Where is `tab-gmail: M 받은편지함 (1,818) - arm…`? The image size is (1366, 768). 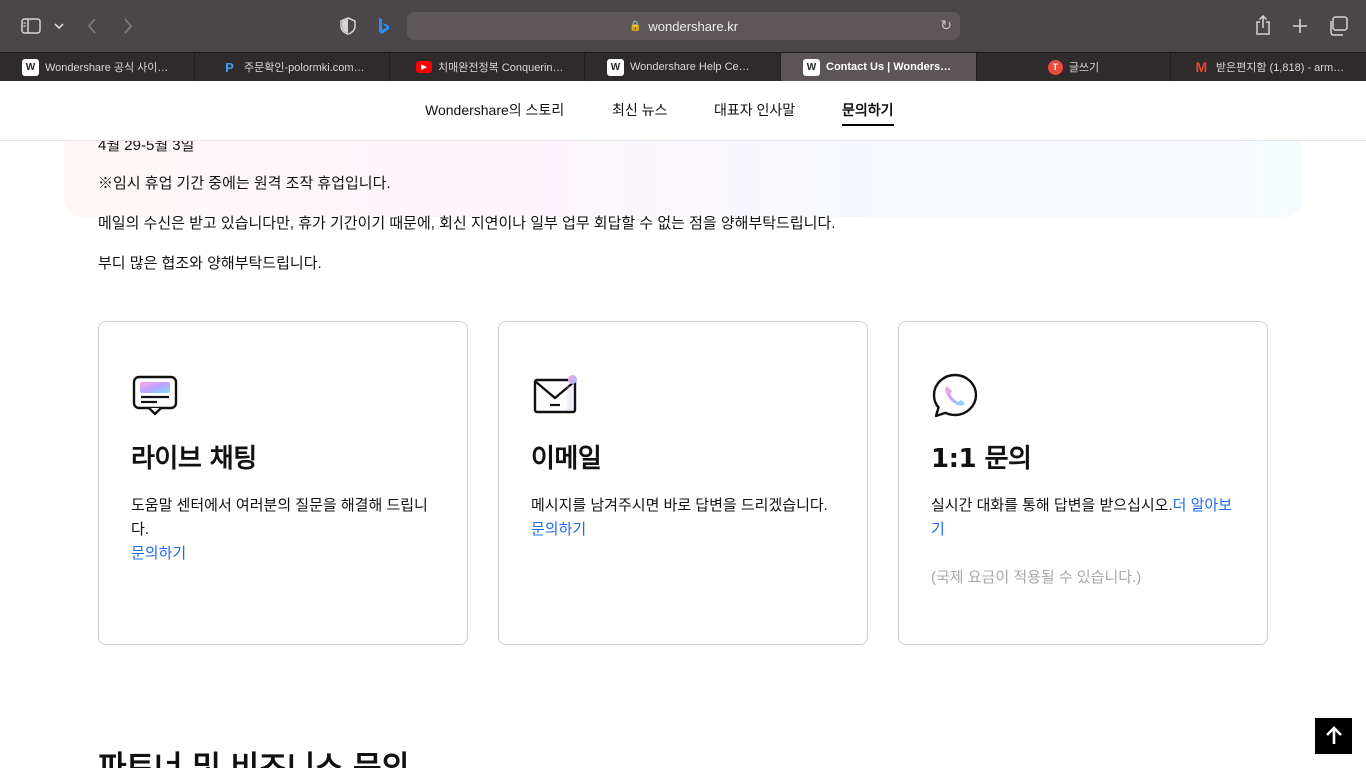 tab-gmail: M 받은편지함 (1,818) - arm… is located at coordinates (1268, 67).